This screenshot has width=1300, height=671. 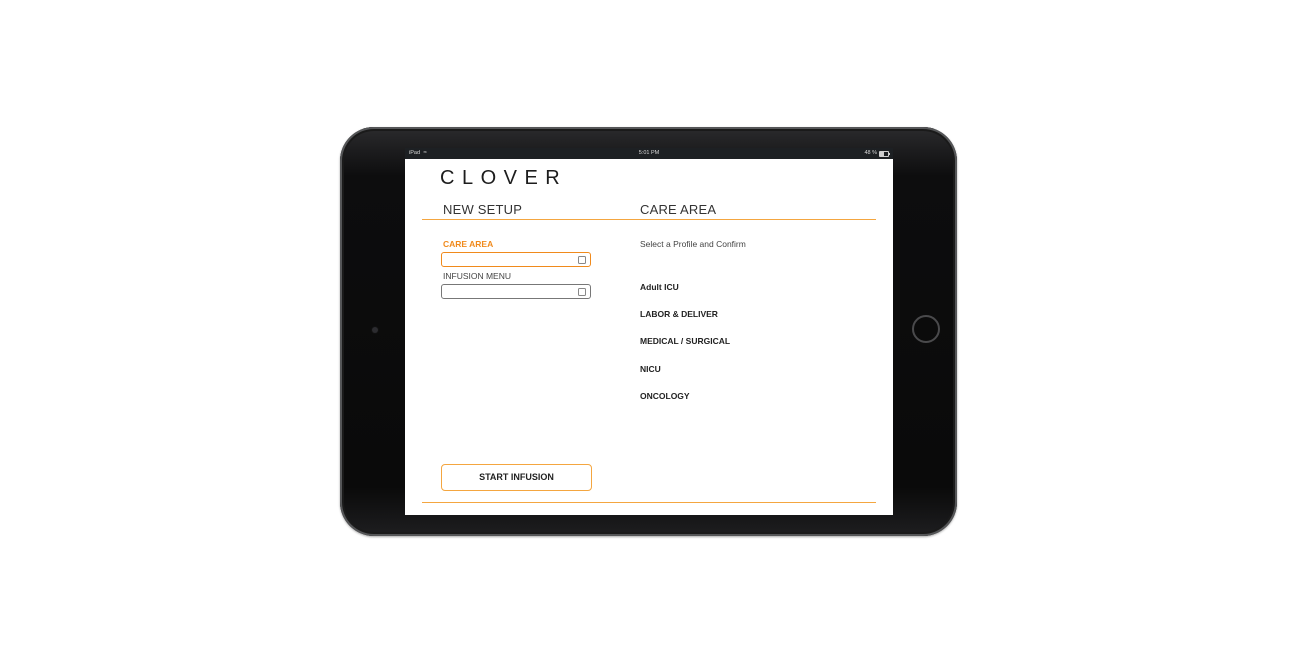 What do you see at coordinates (685, 377) in the screenshot?
I see `profile-item-nicu: NICU` at bounding box center [685, 377].